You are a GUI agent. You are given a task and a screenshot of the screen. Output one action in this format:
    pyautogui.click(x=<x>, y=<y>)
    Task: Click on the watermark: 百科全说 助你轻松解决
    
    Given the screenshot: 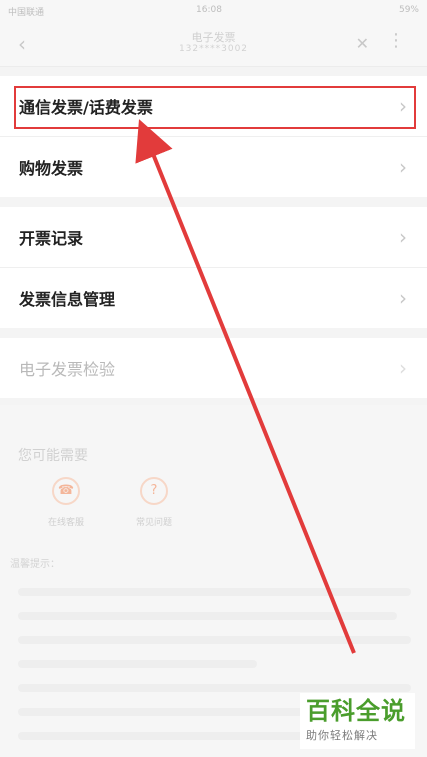 What is the action you would take?
    pyautogui.click(x=357, y=721)
    